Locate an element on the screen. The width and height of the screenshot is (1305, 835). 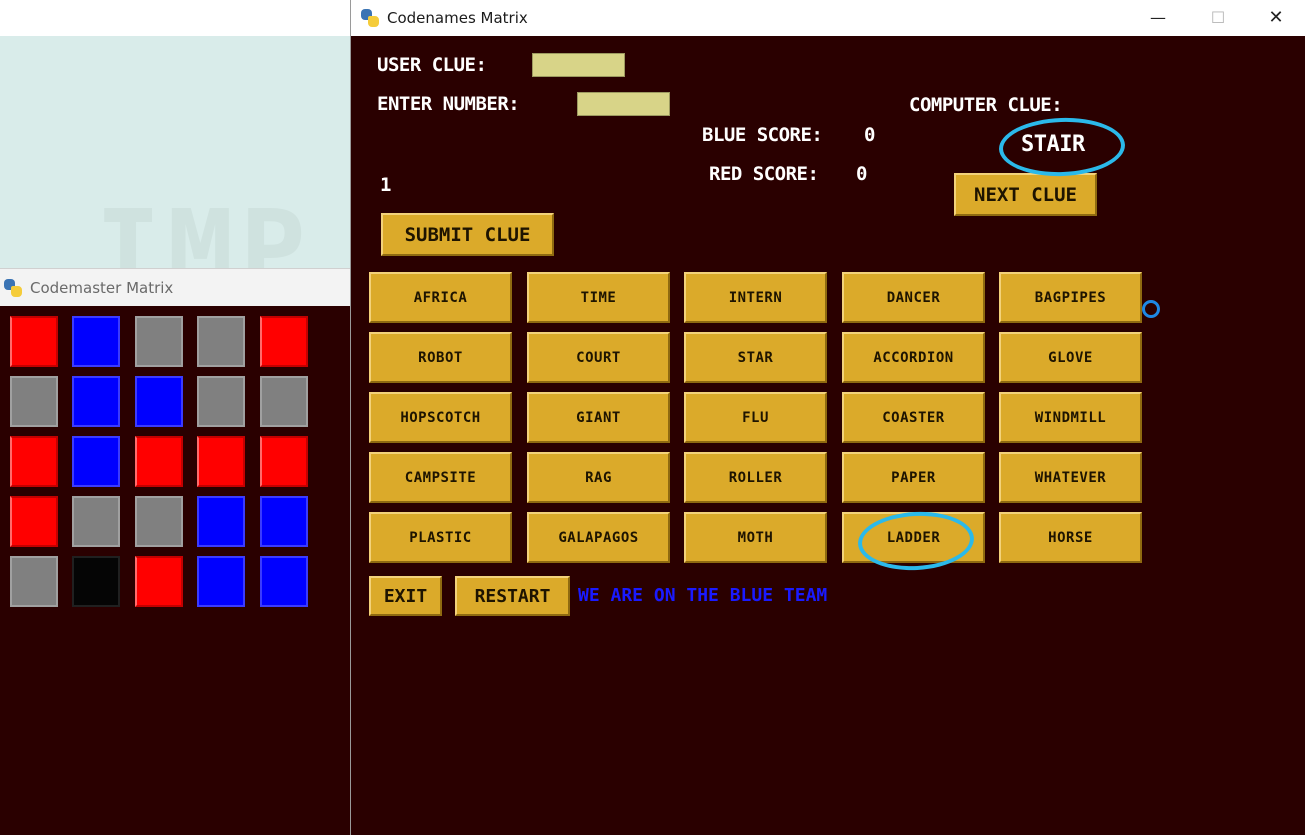
codenames-window-title: Codenames Matrix is located at coordinates (457, 18).